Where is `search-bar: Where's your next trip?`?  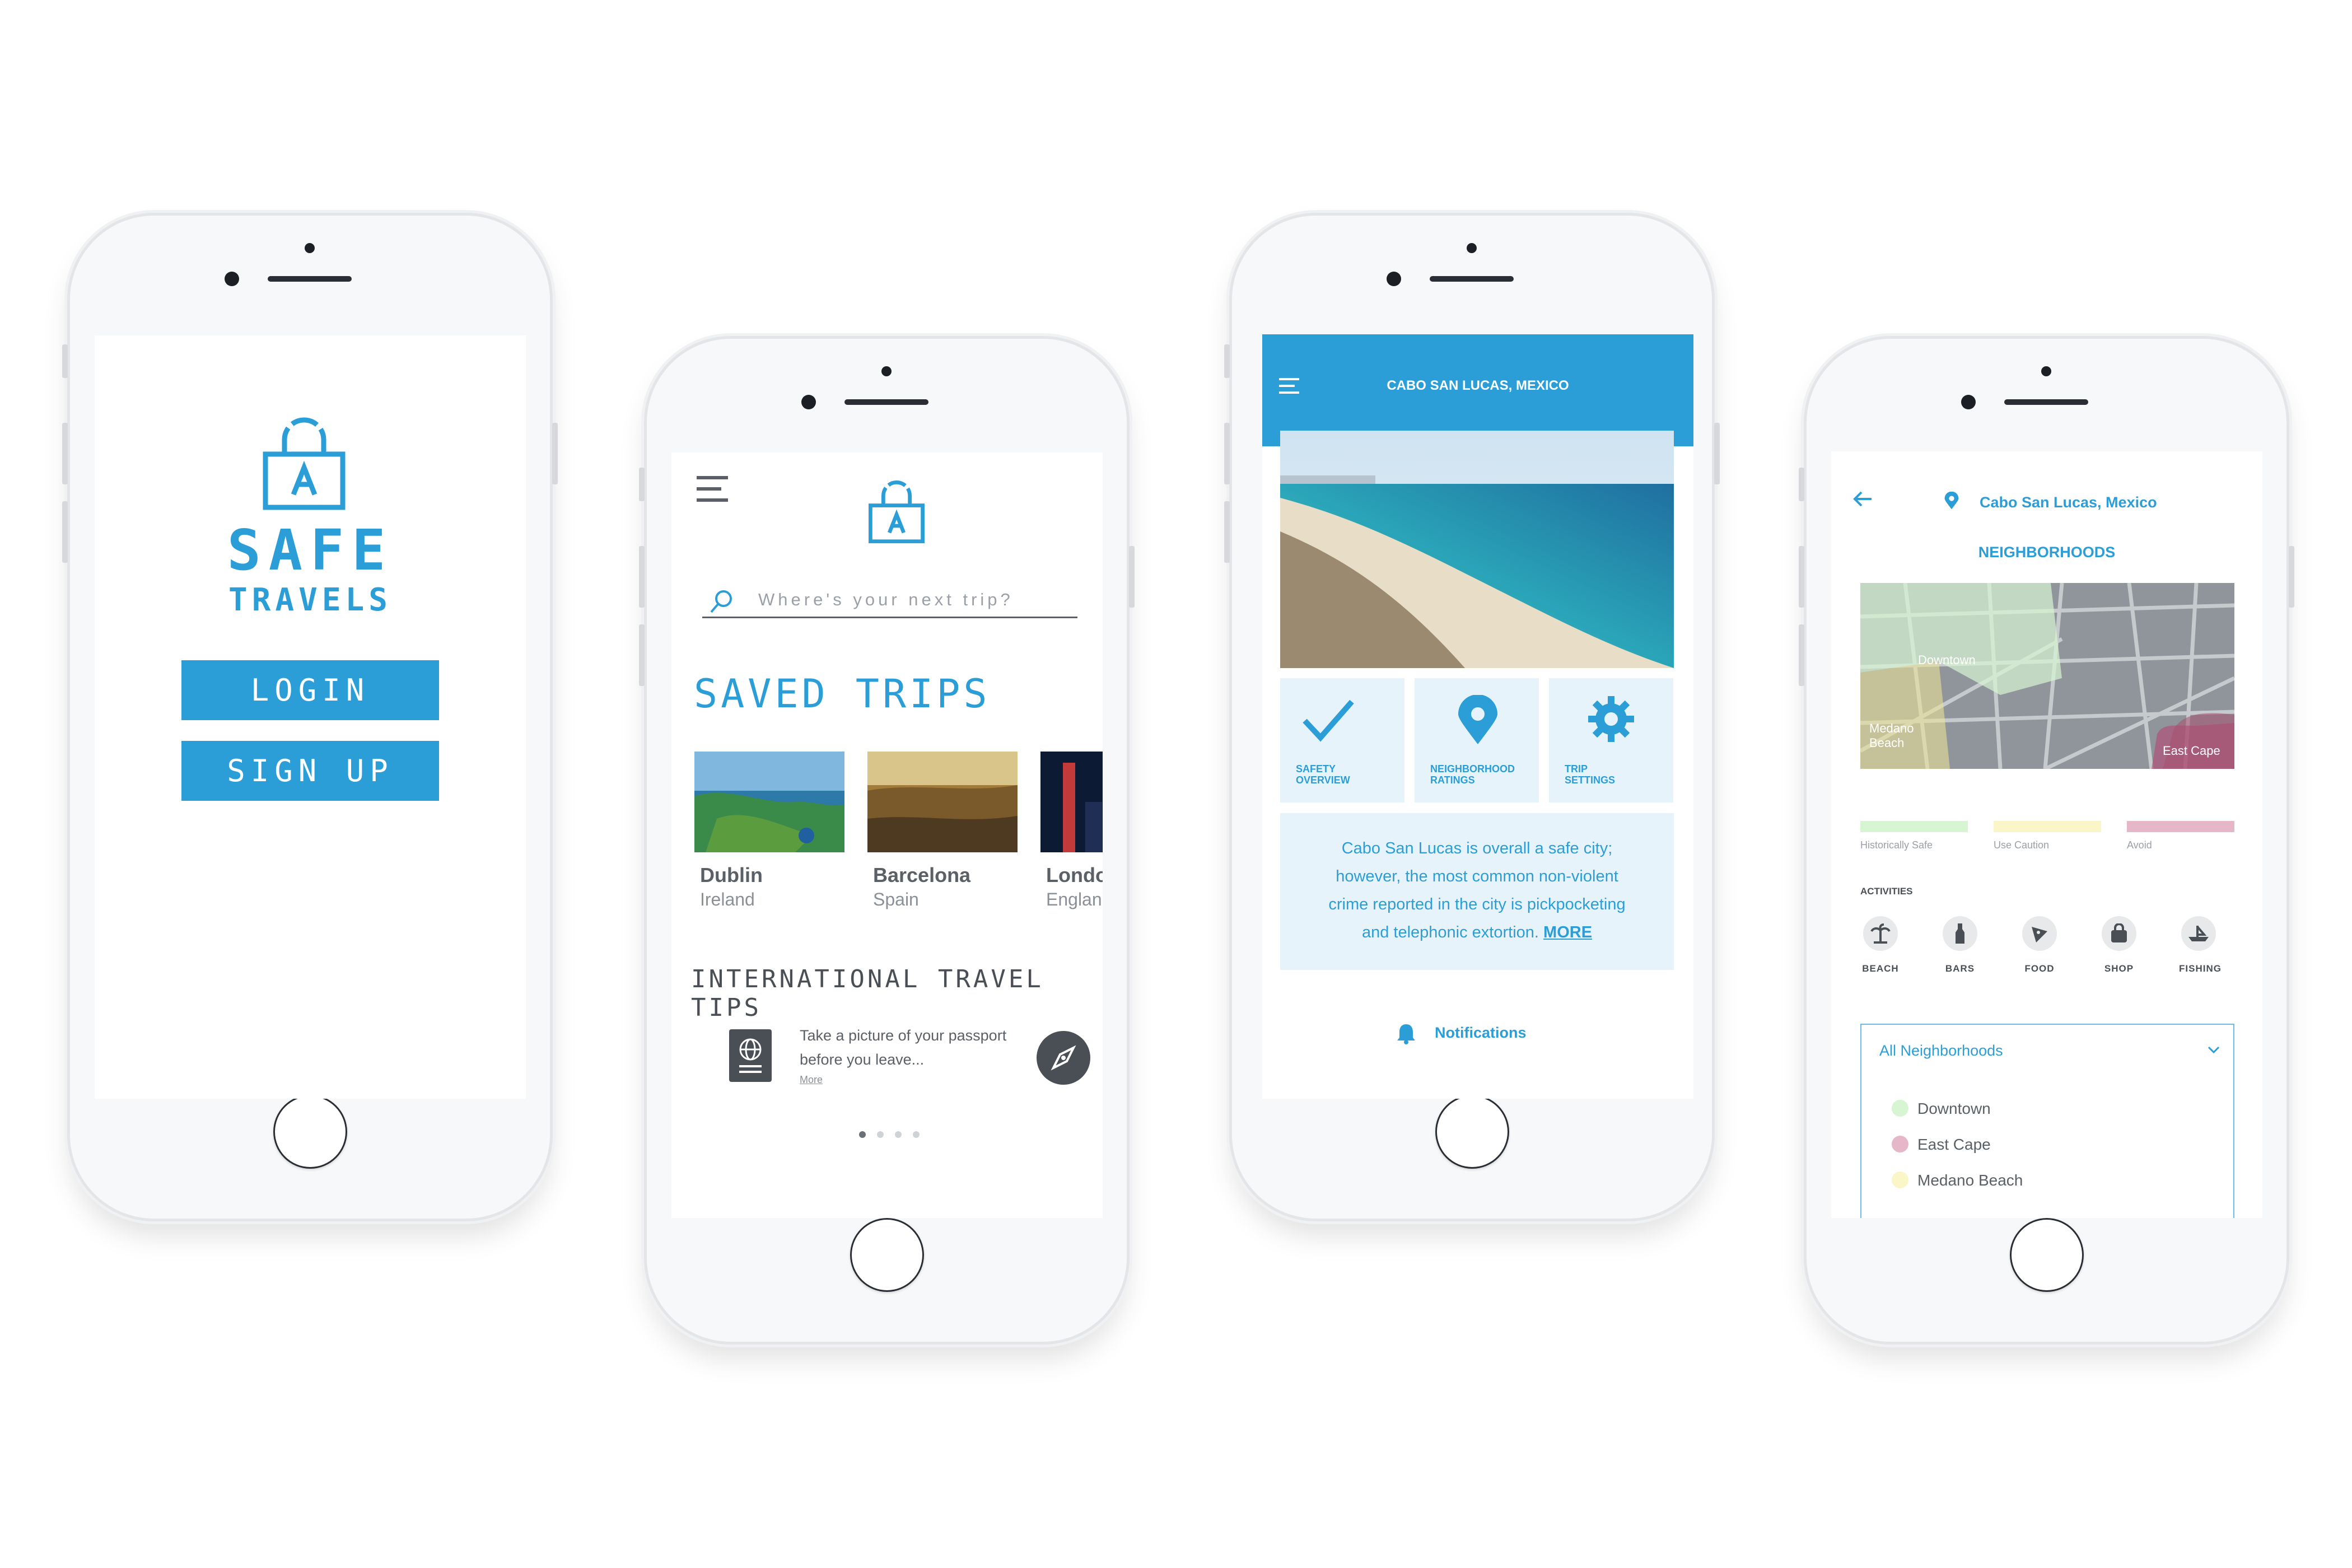 search-bar: Where's your next trip? is located at coordinates (890, 598).